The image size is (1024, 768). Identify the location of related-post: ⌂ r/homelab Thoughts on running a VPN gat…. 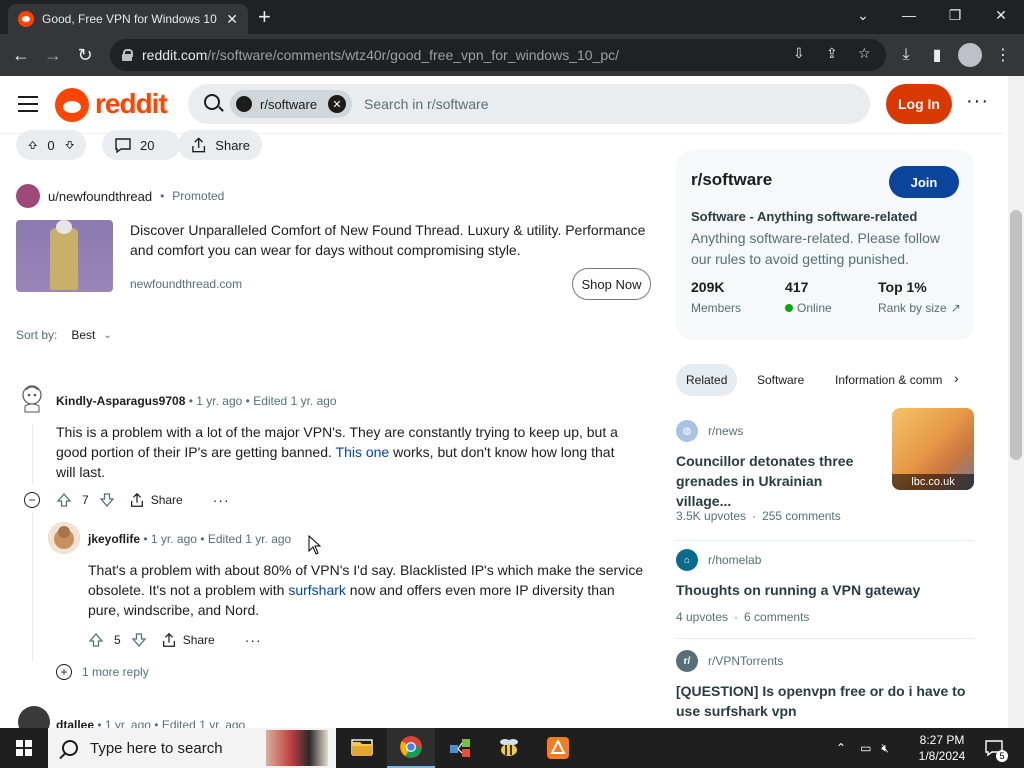
(825, 589).